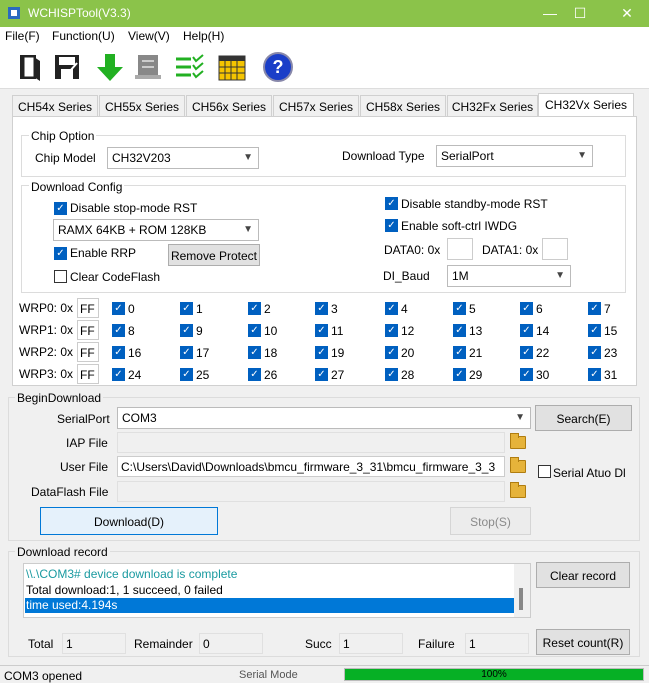 The height and width of the screenshot is (683, 649). I want to click on remainder-value: 0, so click(231, 643).